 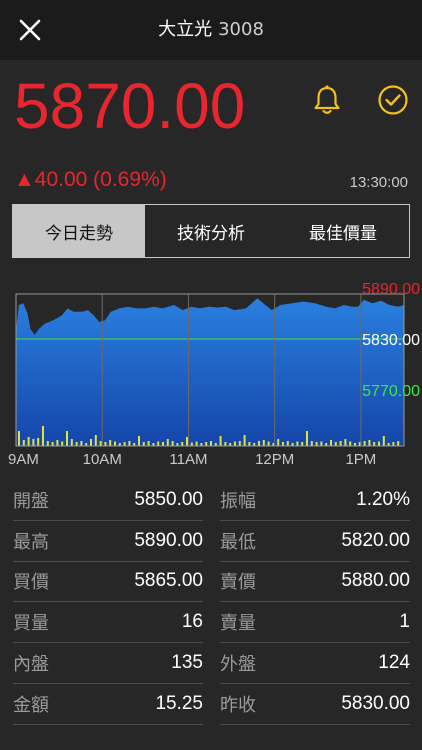 I want to click on bell-icon, so click(x=327, y=99).